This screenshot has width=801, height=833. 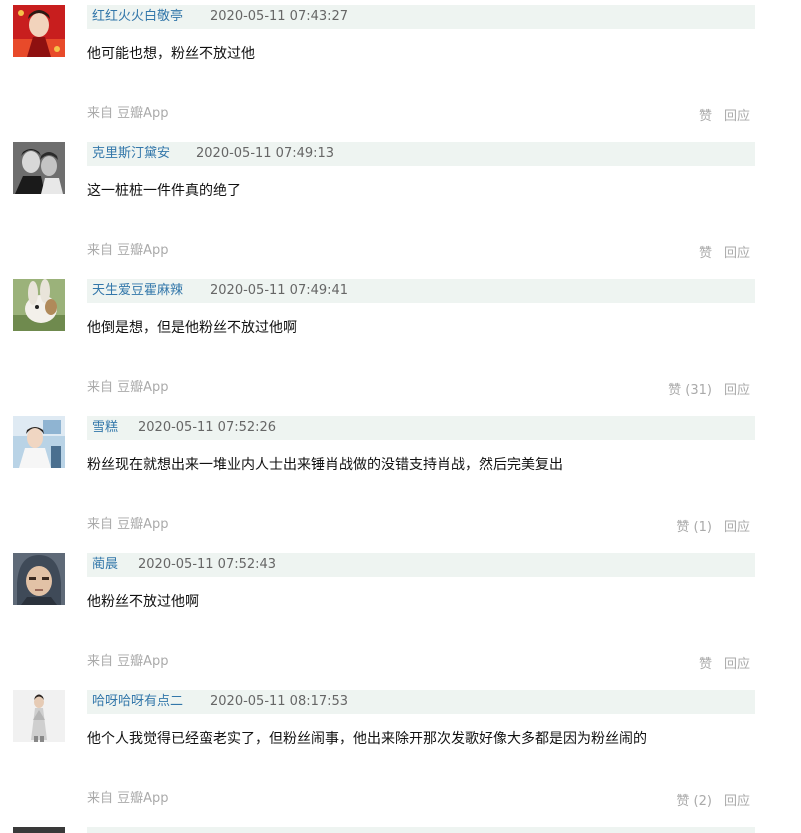 I want to click on comment-time: 2020-05-11 07:49:13, so click(x=265, y=153).